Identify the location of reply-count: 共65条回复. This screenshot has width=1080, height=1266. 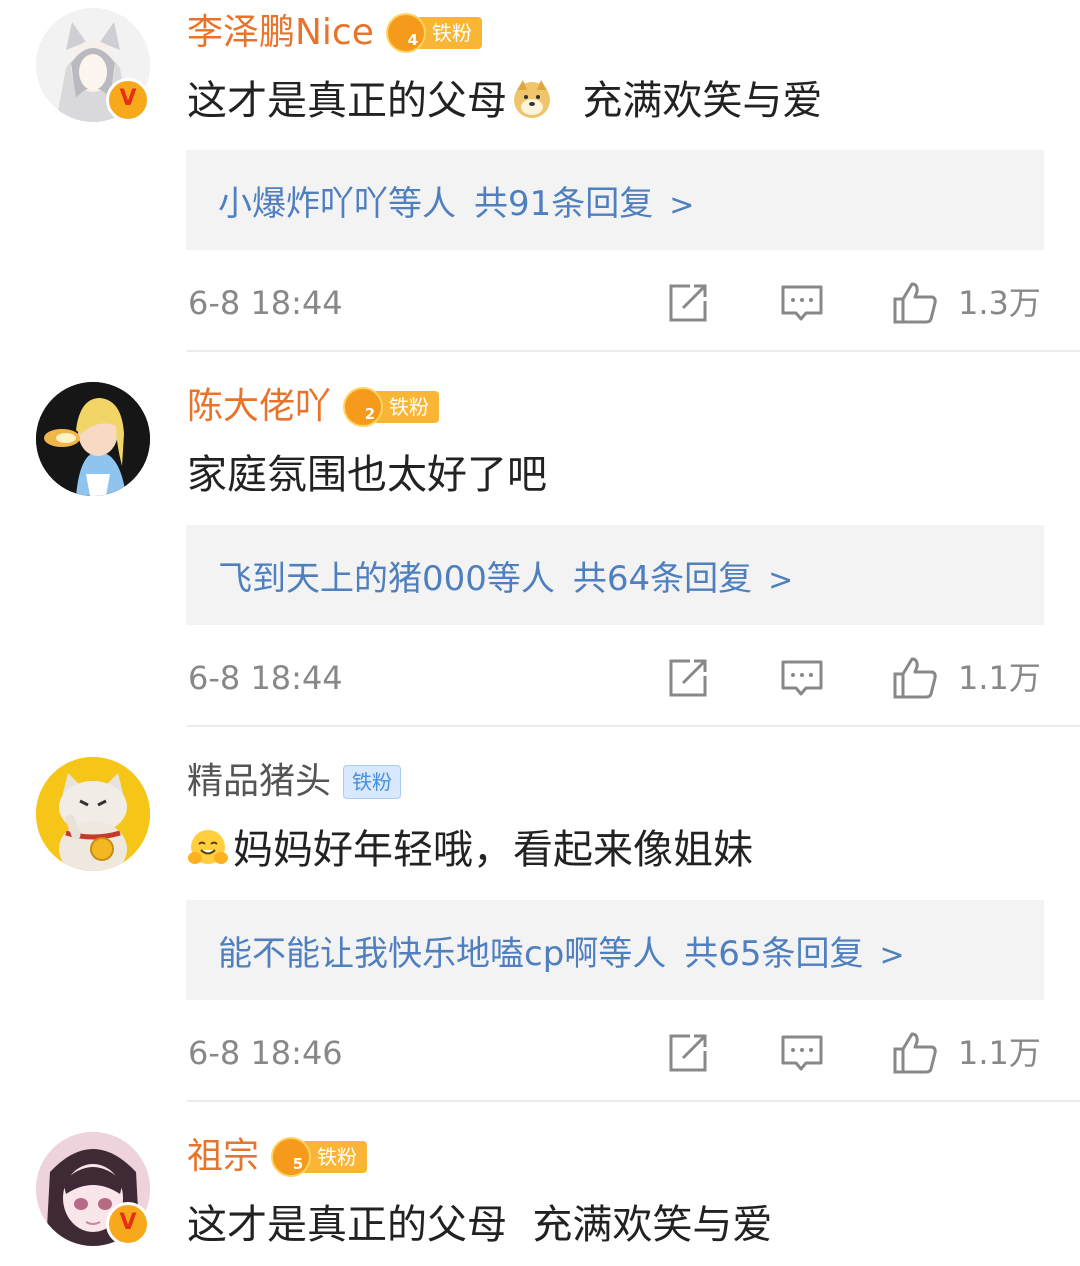
(773, 954).